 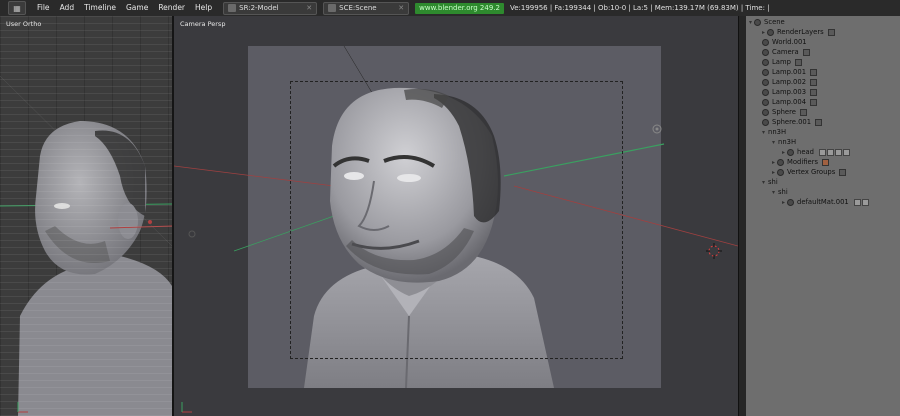 What do you see at coordinates (357, 8) in the screenshot?
I see `scene-name: SCE:Scene` at bounding box center [357, 8].